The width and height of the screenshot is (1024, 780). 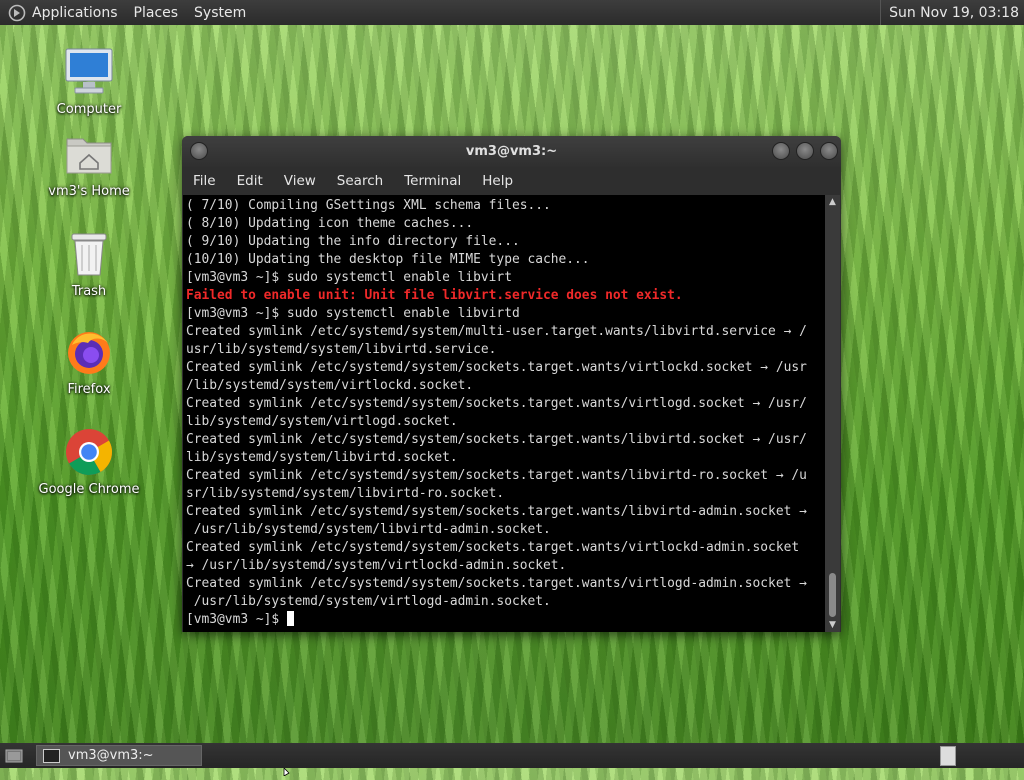 I want to click on desktop-icon-home: vm3's Home, so click(x=89, y=162).